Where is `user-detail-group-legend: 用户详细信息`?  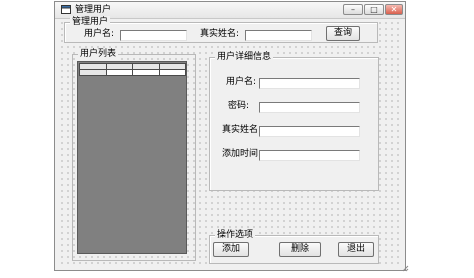
user-detail-group-legend: 用户详细信息 is located at coordinates (244, 57).